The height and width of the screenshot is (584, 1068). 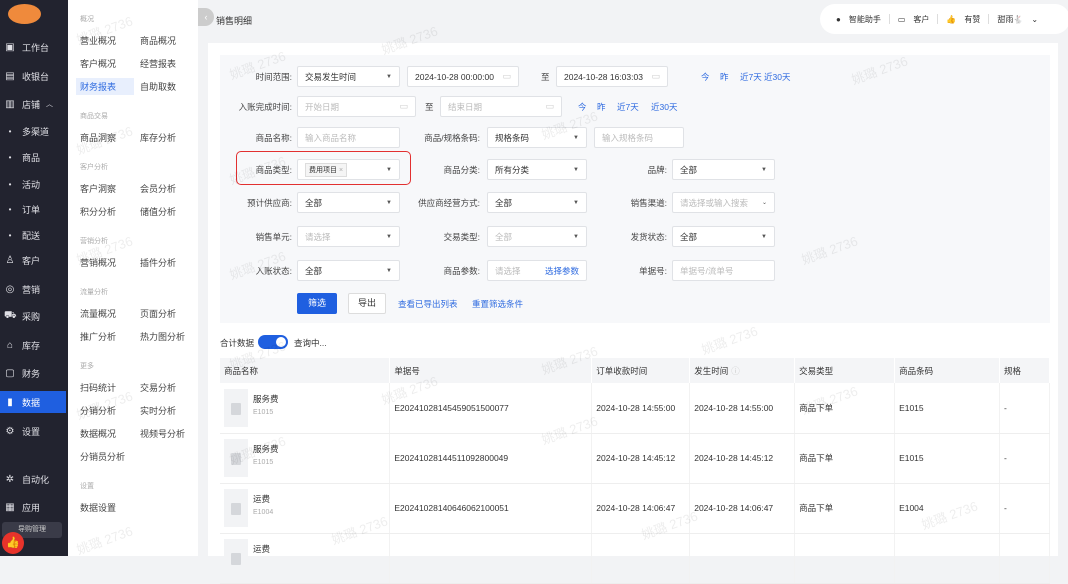 What do you see at coordinates (562, 271) in the screenshot?
I see `select-param-link: 选择参数` at bounding box center [562, 271].